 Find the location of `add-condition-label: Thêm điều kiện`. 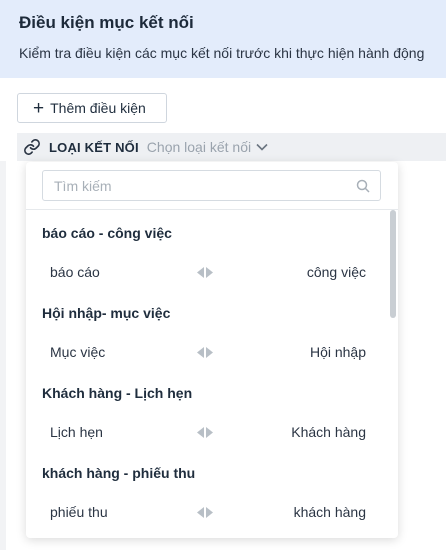

add-condition-label: Thêm điều kiện is located at coordinates (98, 108).